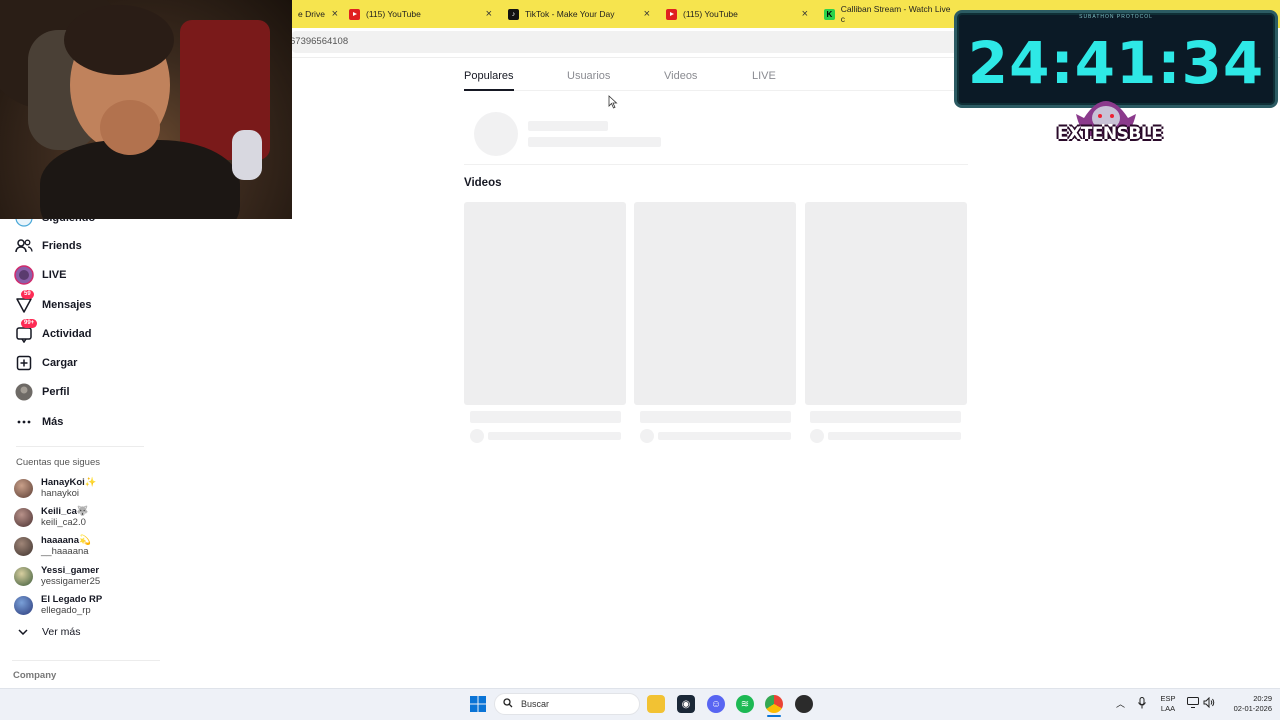 The width and height of the screenshot is (1280, 720). What do you see at coordinates (34, 675) in the screenshot?
I see `company-link: Company` at bounding box center [34, 675].